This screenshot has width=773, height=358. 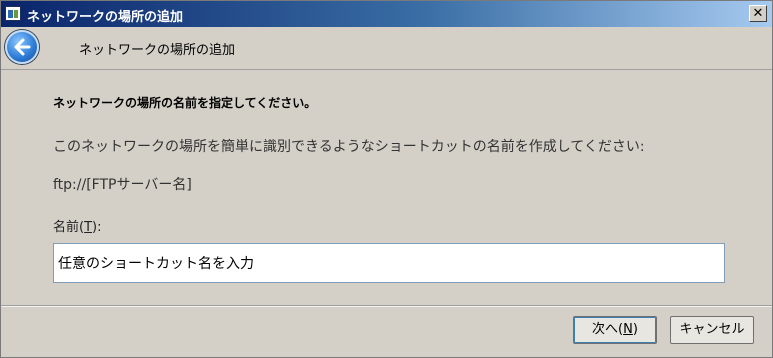 I want to click on close-button: ✕, so click(x=758, y=13).